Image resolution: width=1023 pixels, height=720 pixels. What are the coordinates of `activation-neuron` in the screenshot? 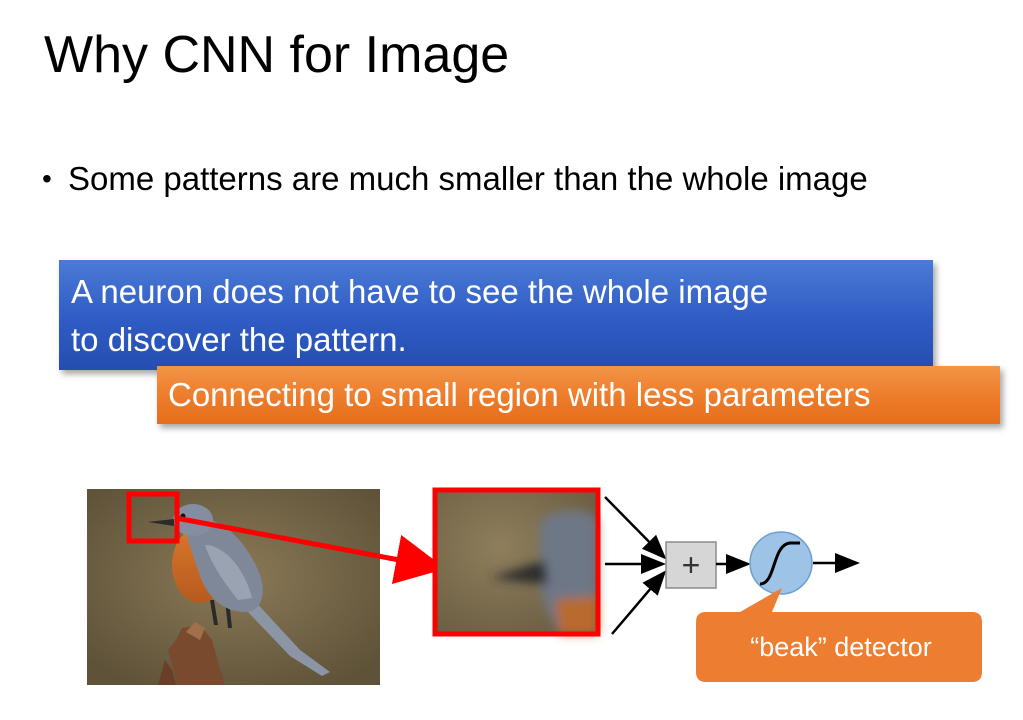 It's located at (781, 563).